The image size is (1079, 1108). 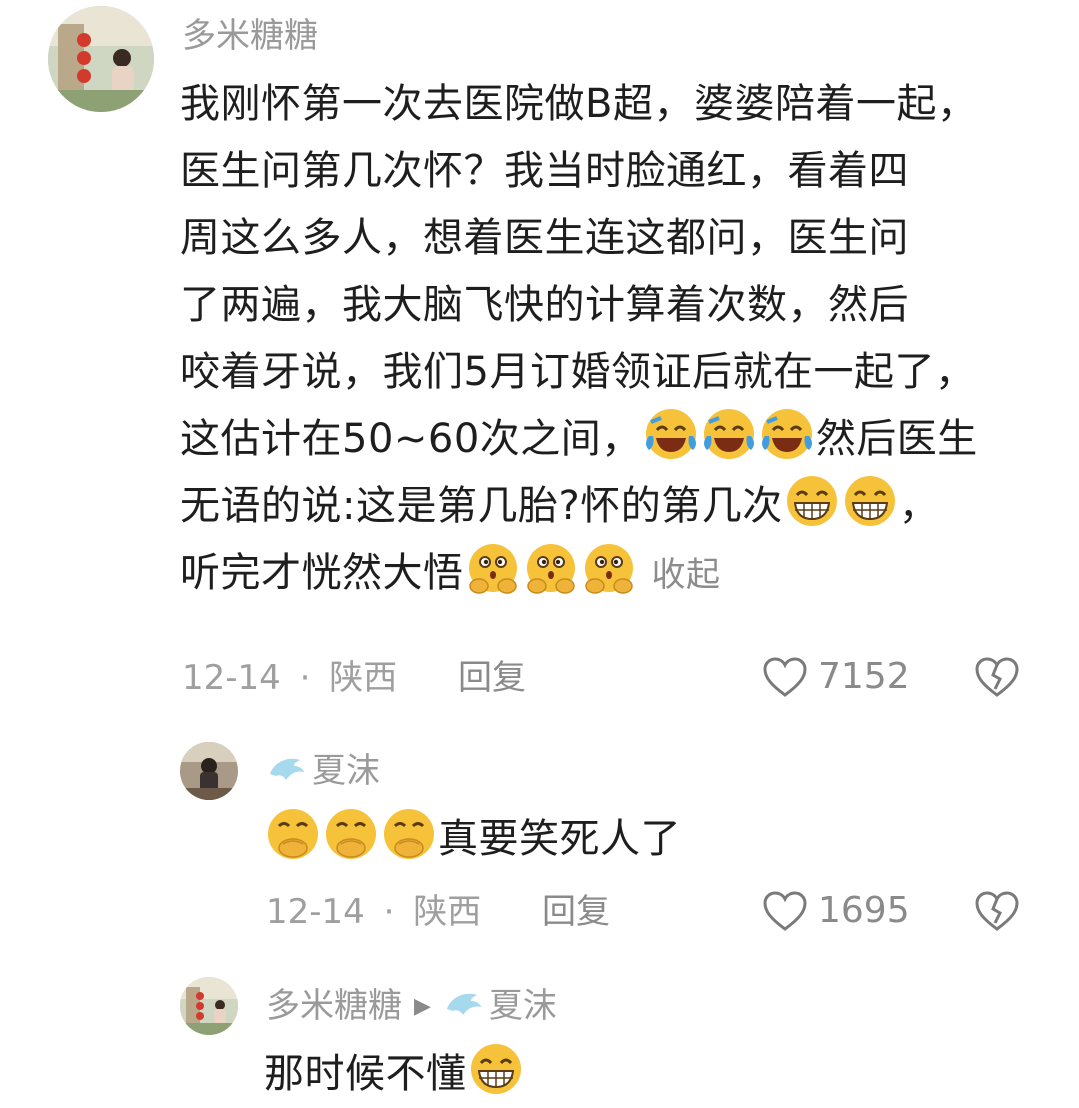 I want to click on comment-text: 这估计在50~60次之间，, so click(x=411, y=439).